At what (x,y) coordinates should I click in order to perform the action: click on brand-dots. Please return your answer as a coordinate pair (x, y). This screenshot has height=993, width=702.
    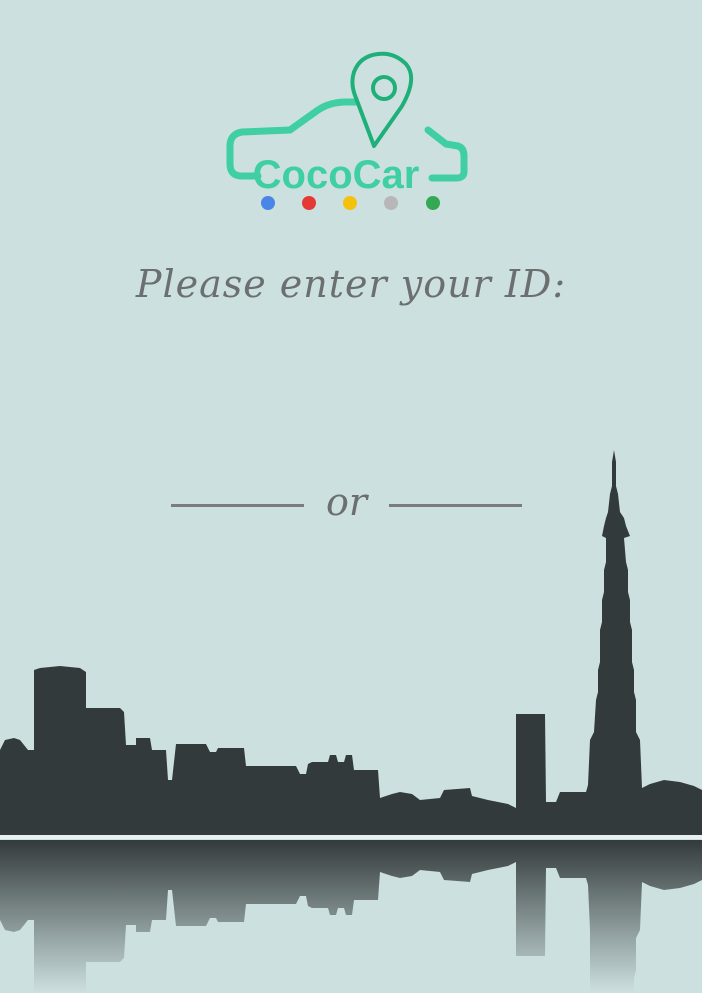
    Looking at the image, I should click on (350, 203).